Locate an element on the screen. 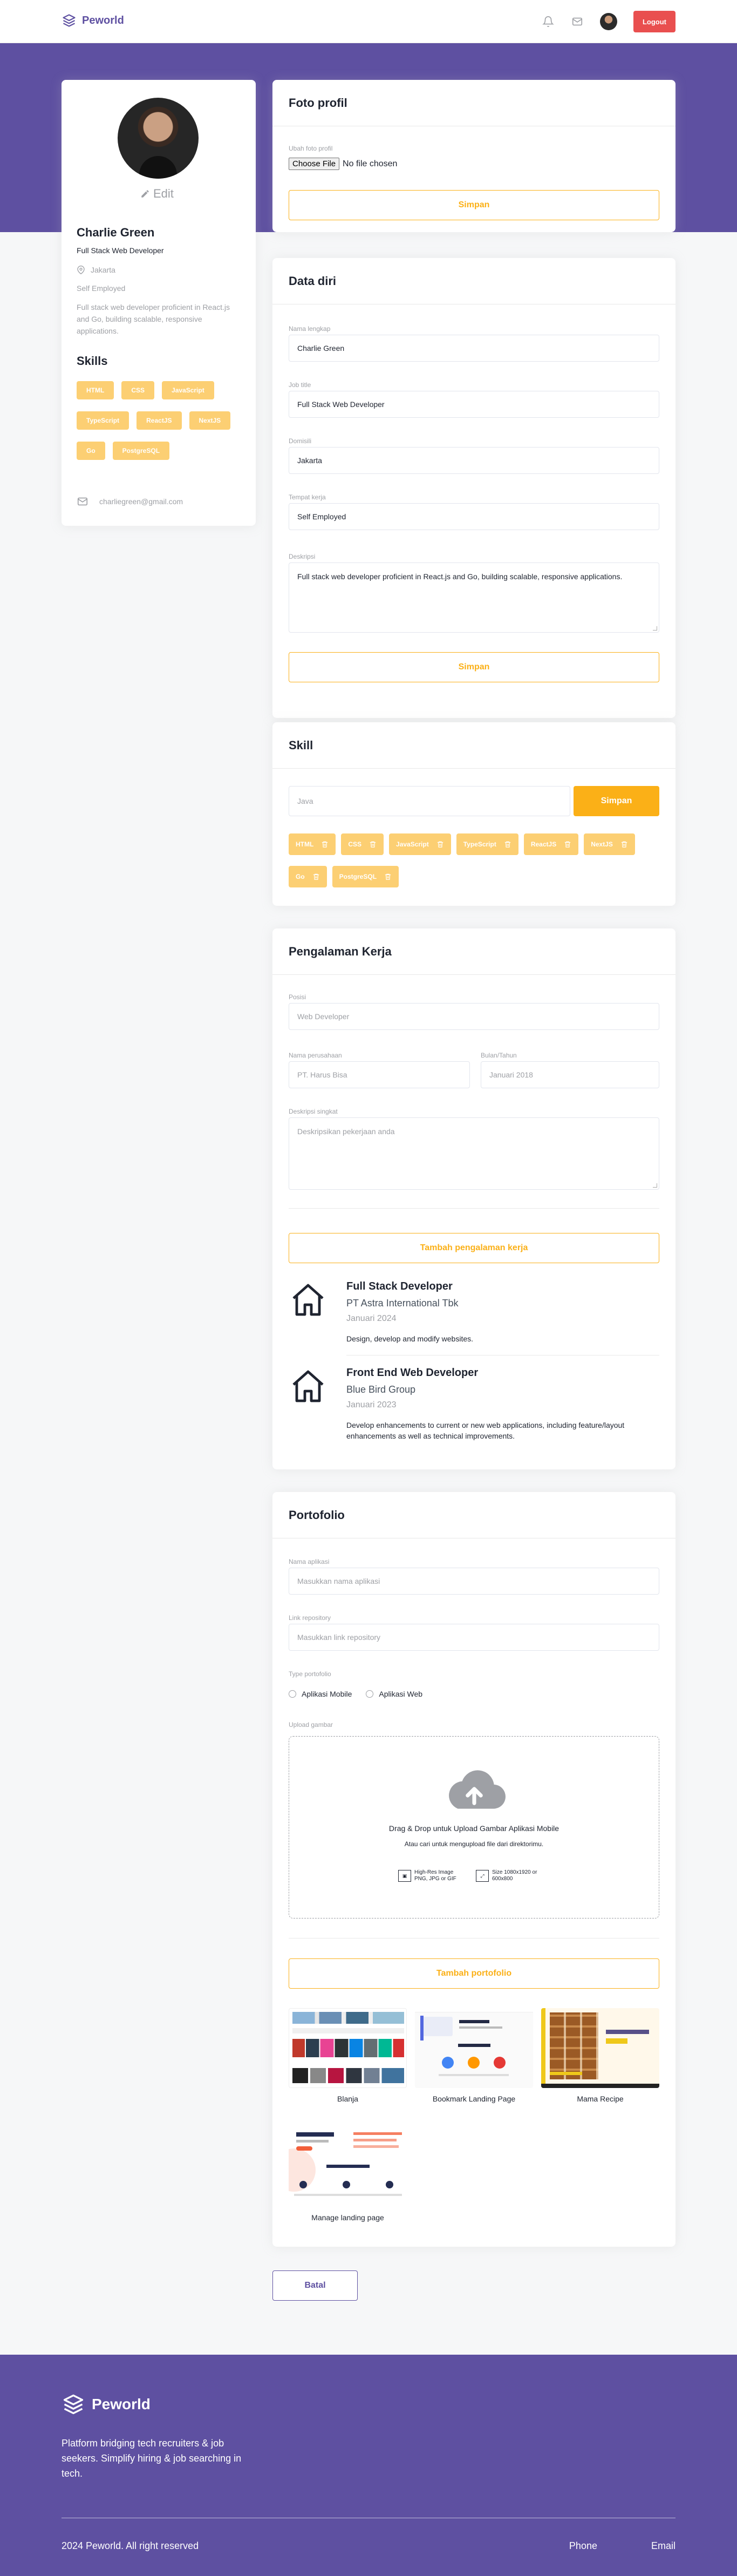  skill-chip: PostgreSQL is located at coordinates (365, 876).